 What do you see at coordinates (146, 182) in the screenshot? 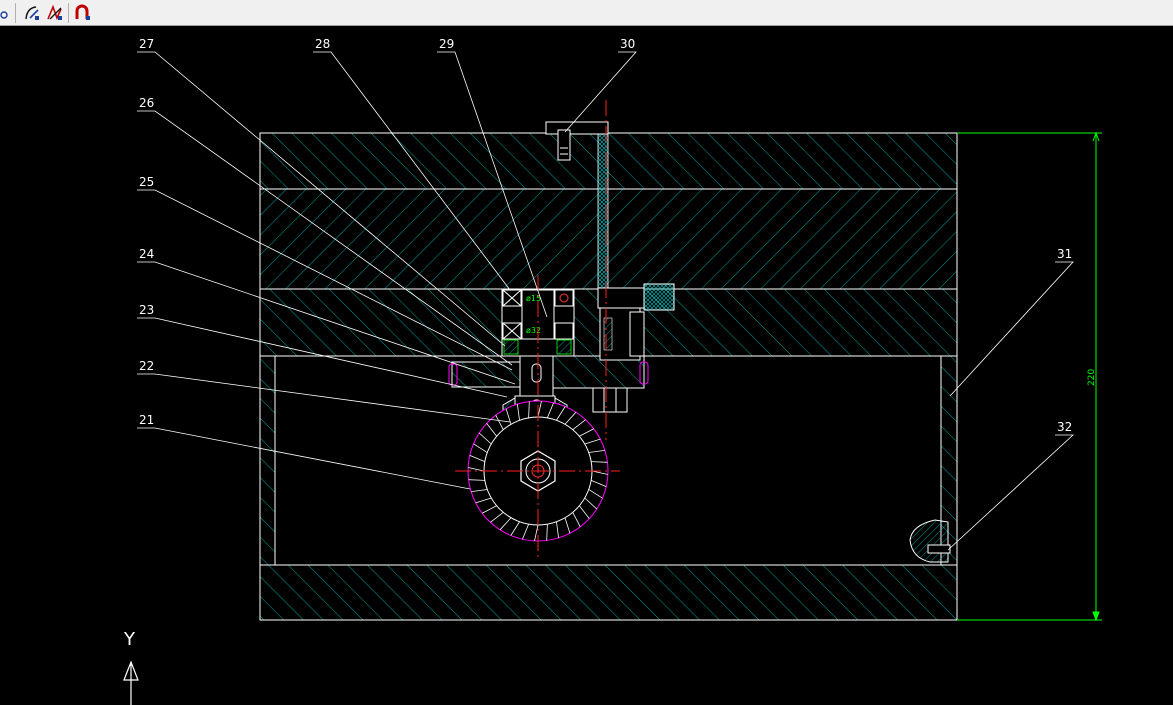
I see `part-label-25: 25` at bounding box center [146, 182].